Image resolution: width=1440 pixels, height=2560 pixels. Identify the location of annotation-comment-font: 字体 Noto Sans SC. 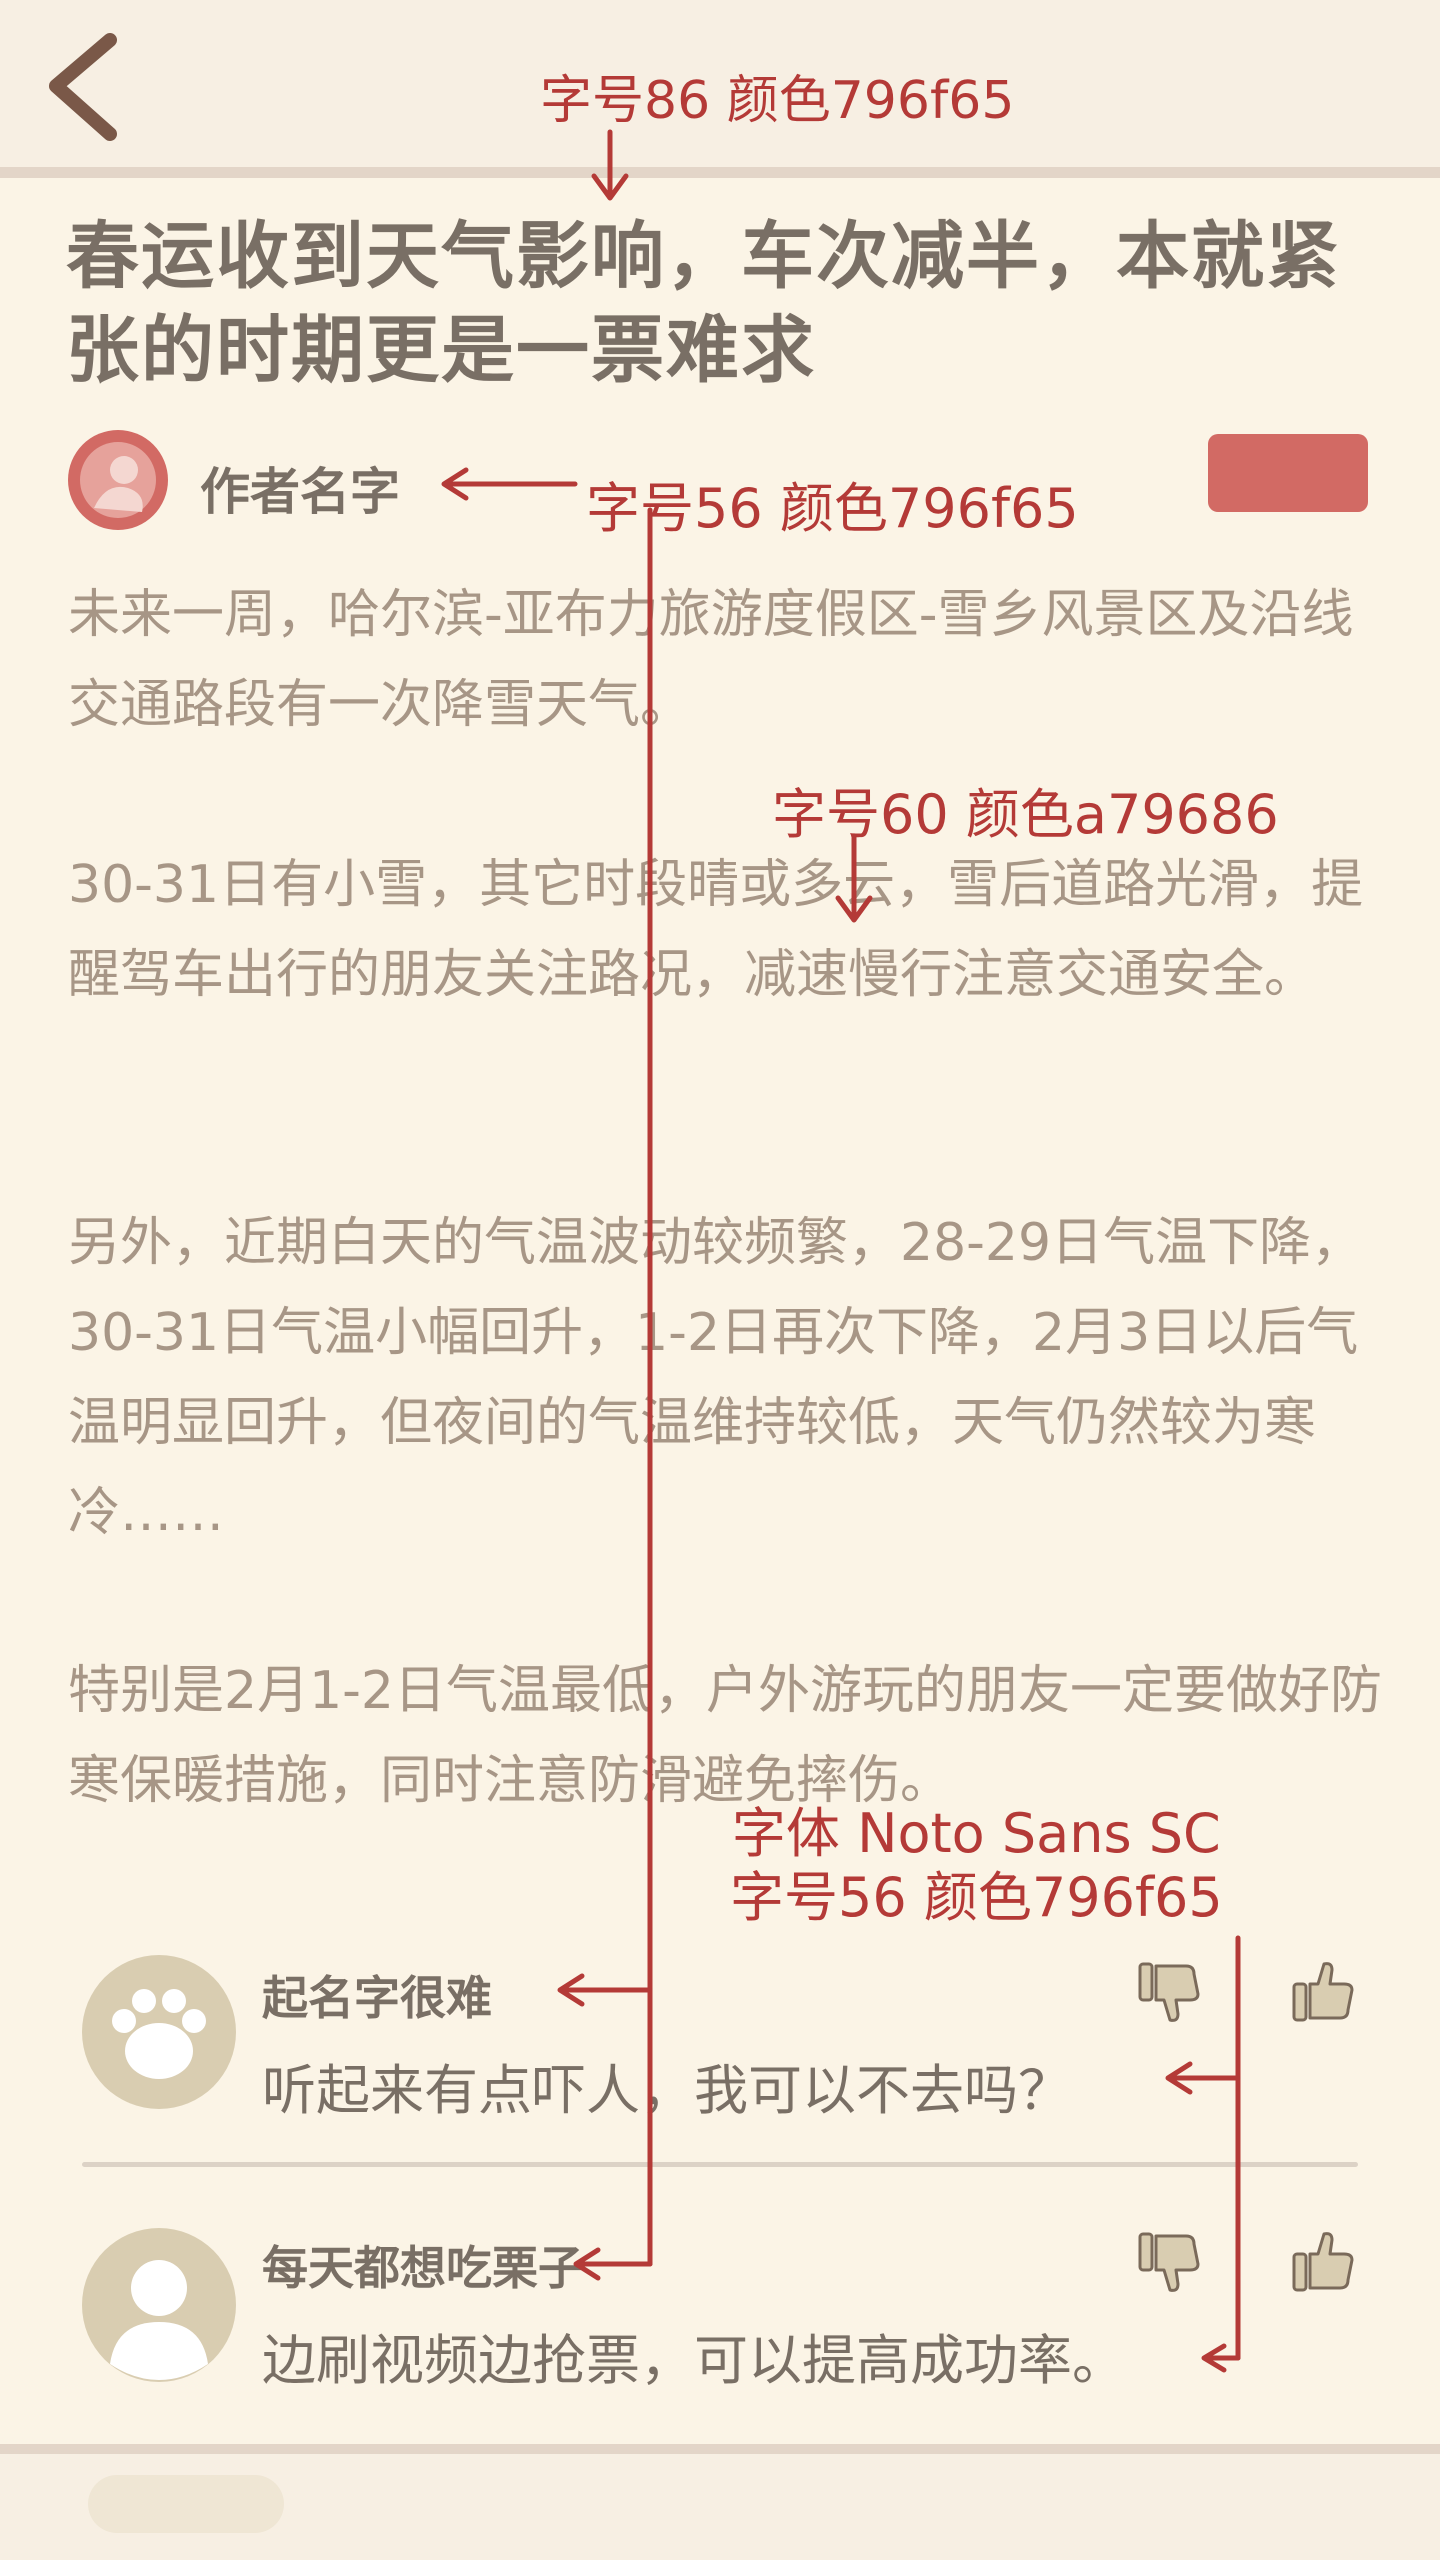
(976, 1833).